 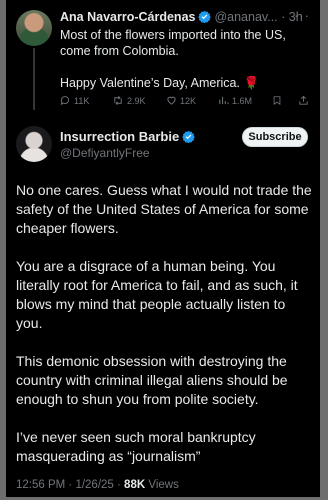 What do you see at coordinates (171, 100) in the screenshot?
I see `heart-icon` at bounding box center [171, 100].